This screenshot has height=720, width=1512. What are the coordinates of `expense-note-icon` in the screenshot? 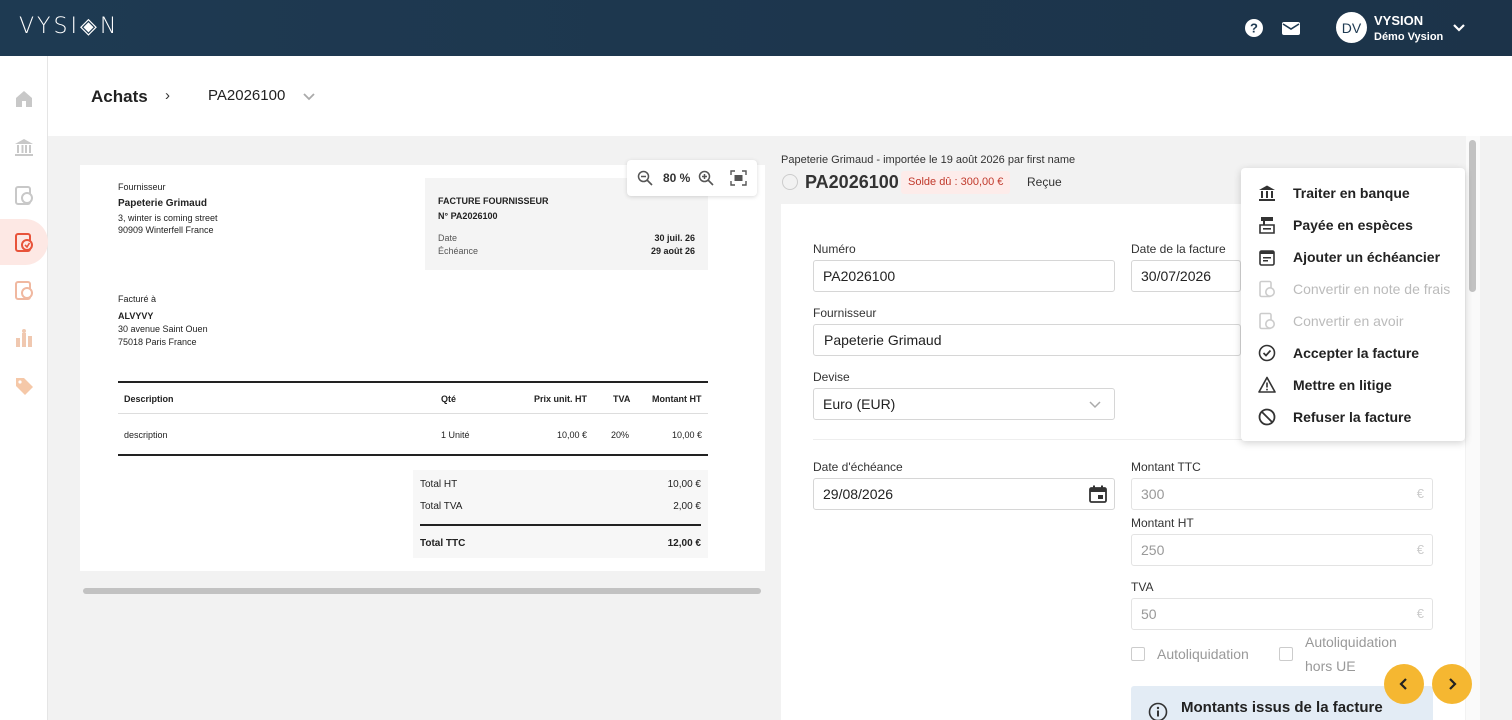 It's located at (1267, 289).